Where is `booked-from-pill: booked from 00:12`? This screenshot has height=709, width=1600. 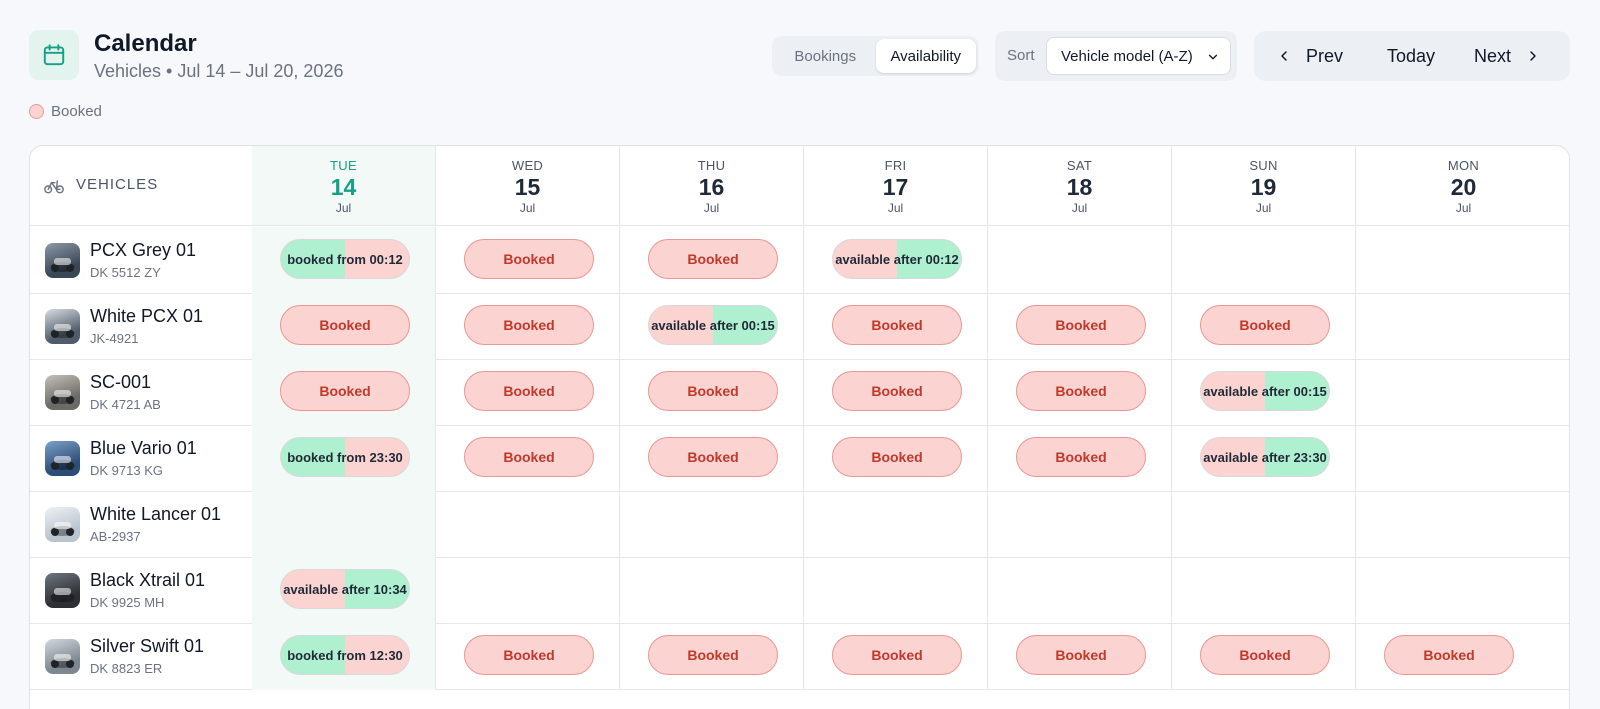 booked-from-pill: booked from 00:12 is located at coordinates (345, 259).